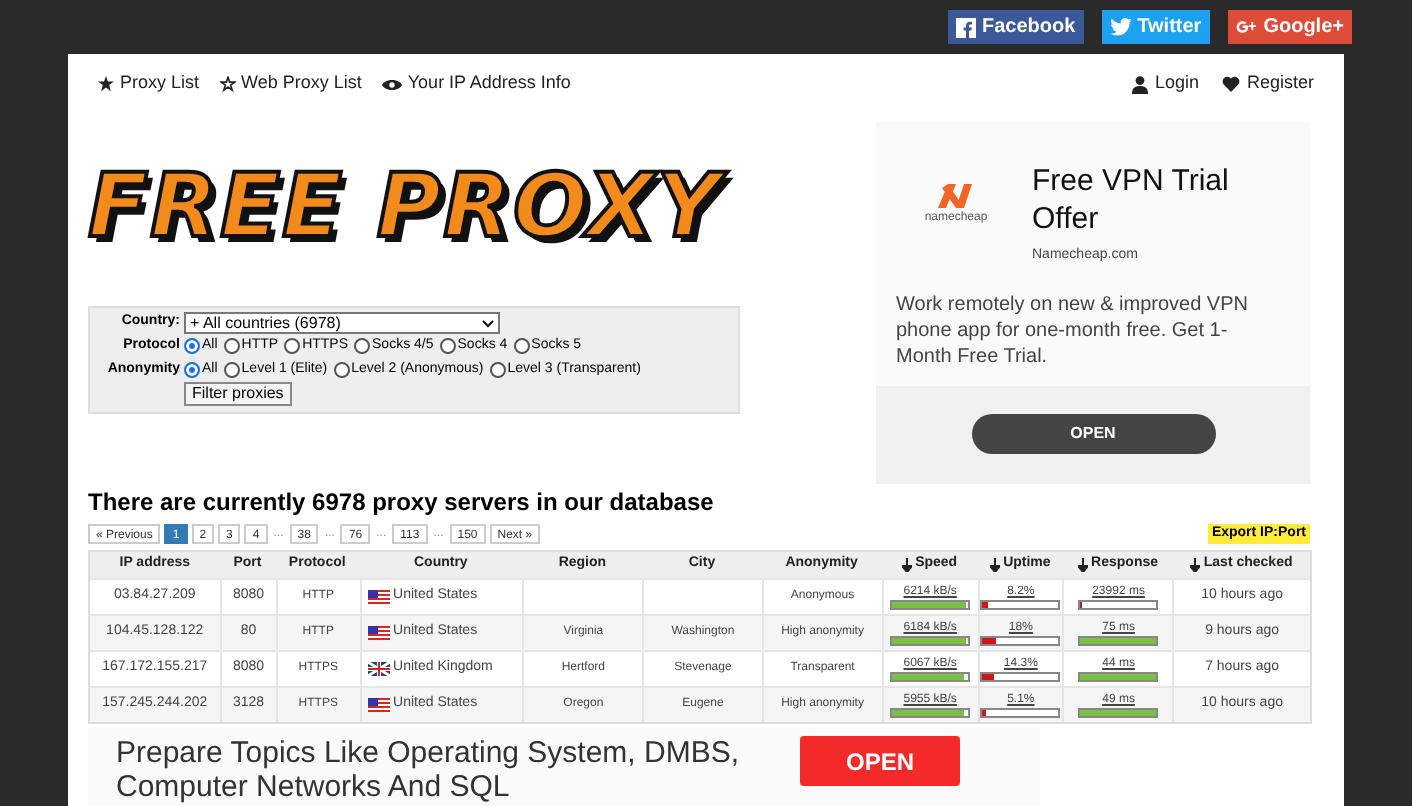 This screenshot has width=1412, height=806. I want to click on share-button: Google+, so click(1289, 27).